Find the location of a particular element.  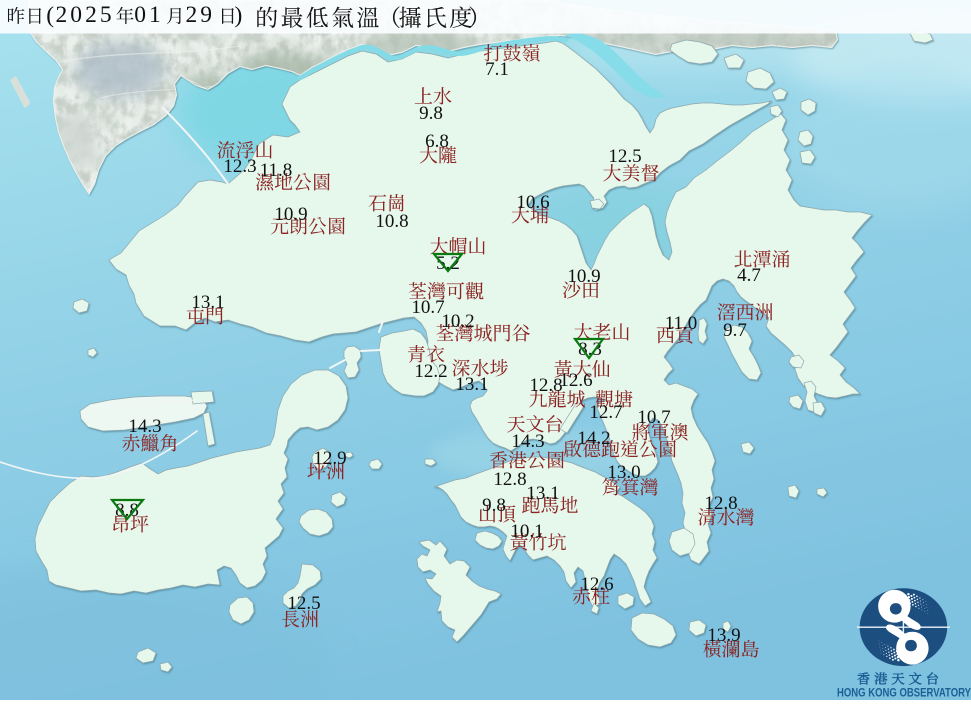

svg-text: 13.0 is located at coordinates (623, 472).